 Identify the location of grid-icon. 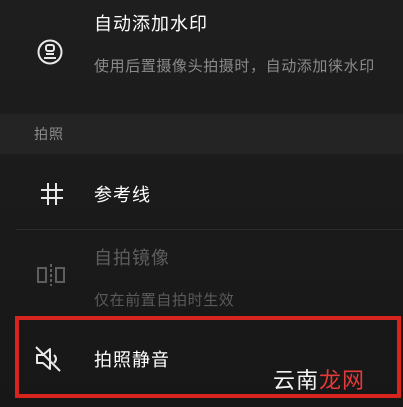
(52, 194).